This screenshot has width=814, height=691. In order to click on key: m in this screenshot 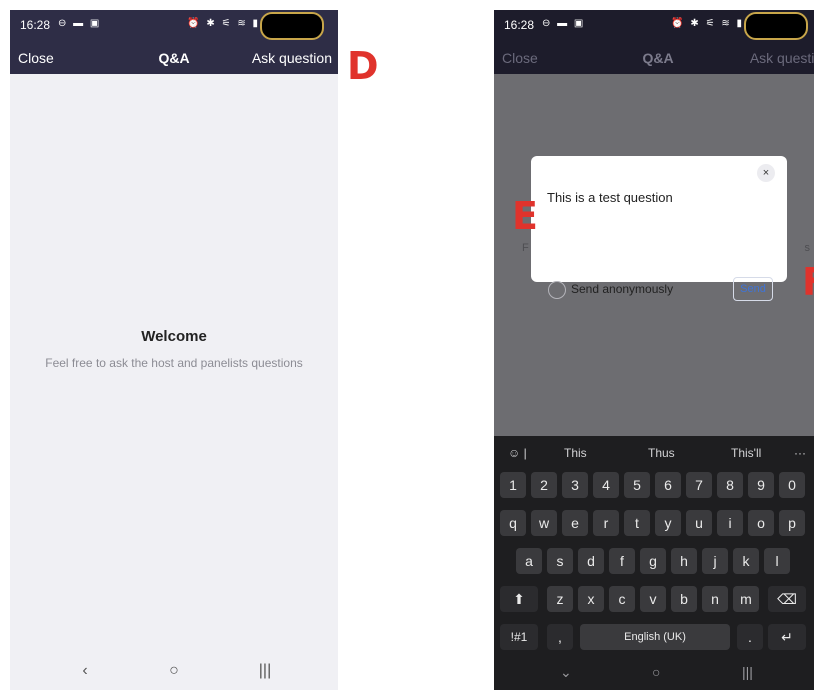, I will do `click(746, 599)`.